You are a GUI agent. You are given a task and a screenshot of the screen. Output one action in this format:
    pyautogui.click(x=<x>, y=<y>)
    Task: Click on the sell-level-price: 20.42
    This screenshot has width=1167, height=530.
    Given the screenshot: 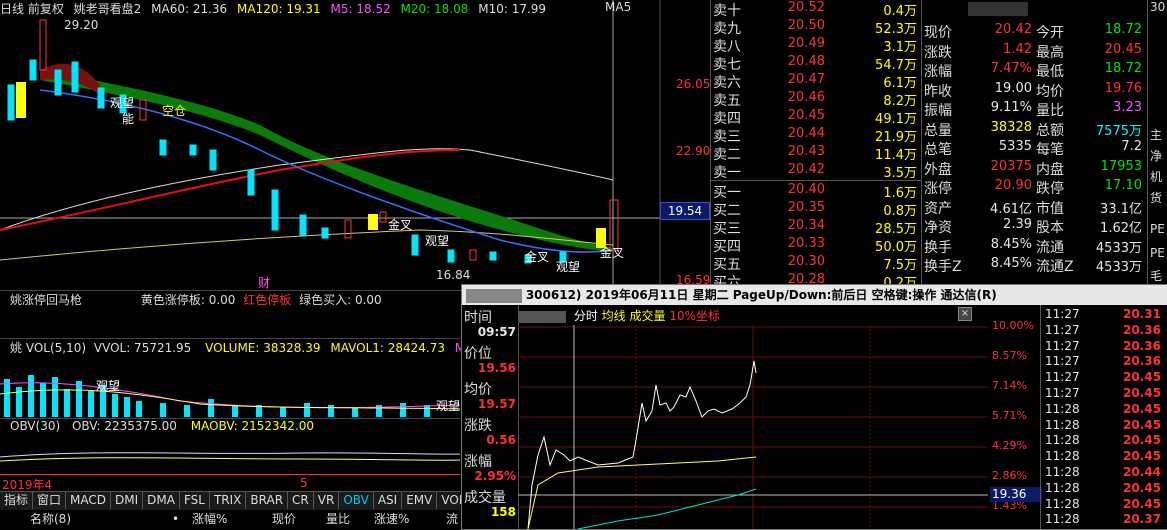 What is the action you would take?
    pyautogui.click(x=799, y=169)
    